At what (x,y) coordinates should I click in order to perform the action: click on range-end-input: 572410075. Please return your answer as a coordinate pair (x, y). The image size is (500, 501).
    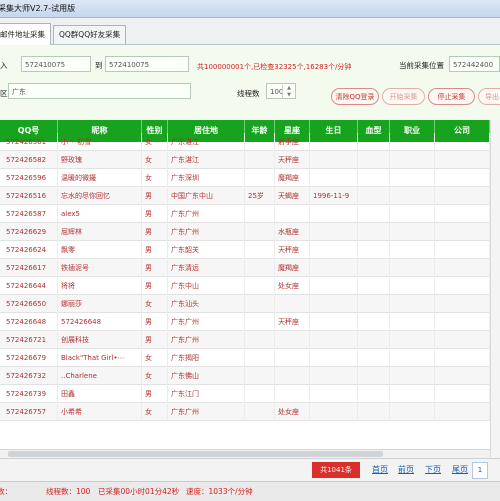
    Looking at the image, I should click on (147, 64).